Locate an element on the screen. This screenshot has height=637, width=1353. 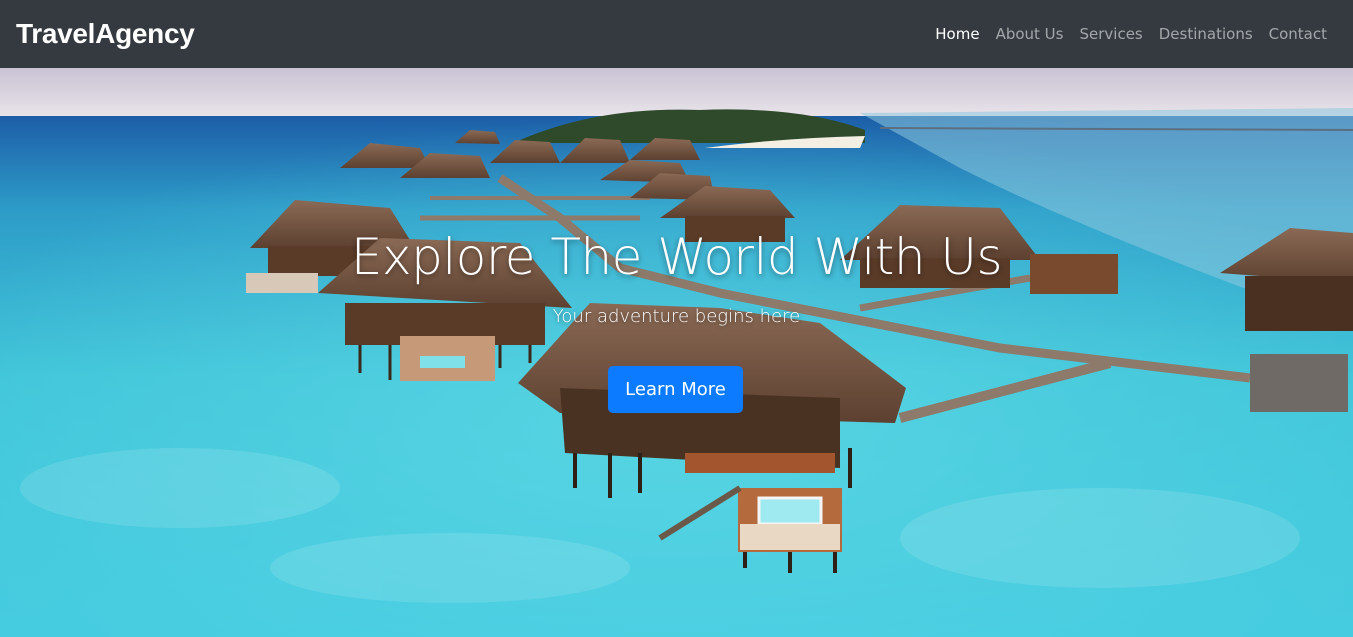
hero-subtitle: Your adventure begins here is located at coordinates (676, 316).